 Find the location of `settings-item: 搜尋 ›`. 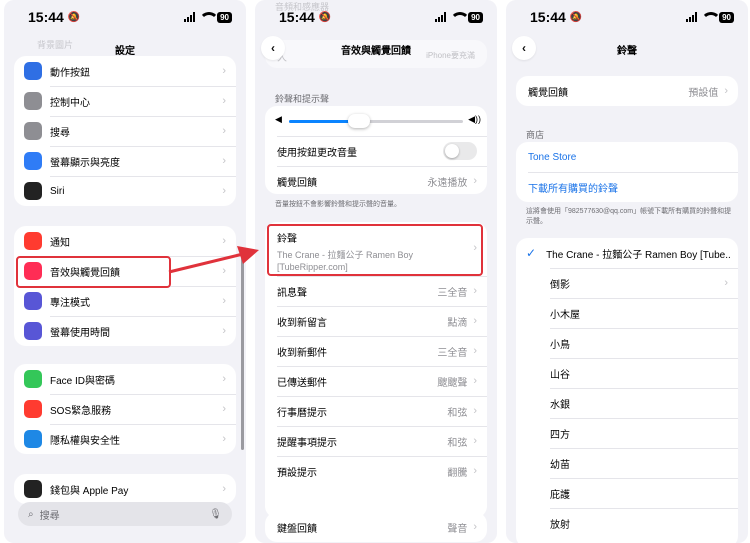

settings-item: 搜尋 › is located at coordinates (125, 131).